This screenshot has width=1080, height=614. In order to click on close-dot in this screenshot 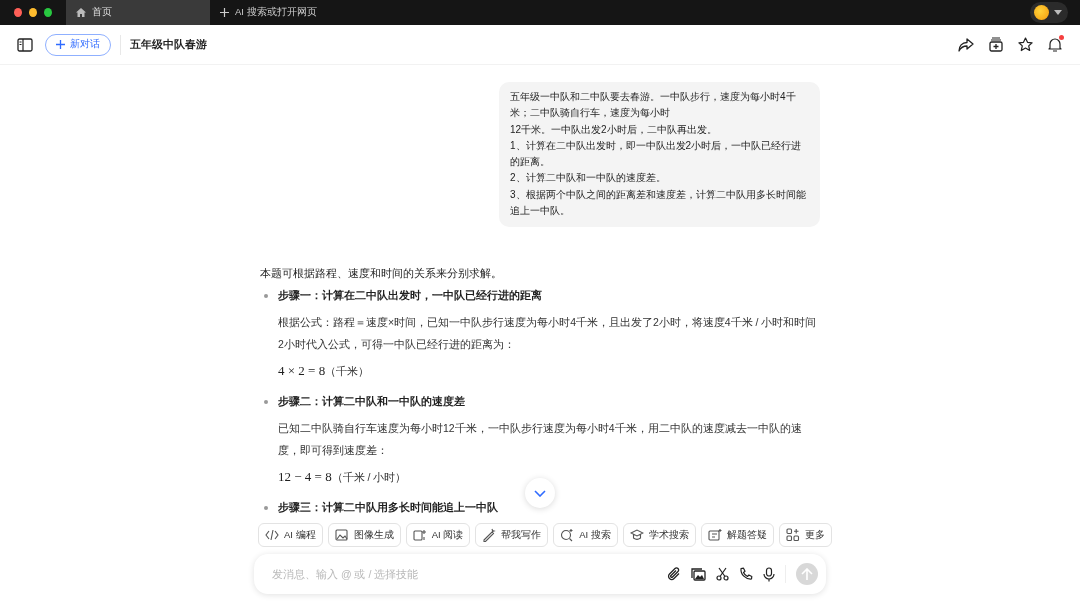, I will do `click(18, 12)`.